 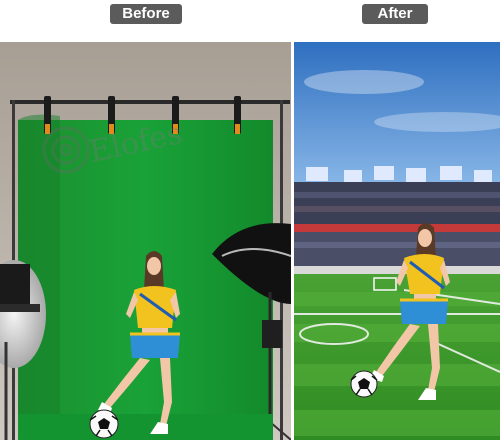 What do you see at coordinates (397, 203) in the screenshot?
I see `stadium-stands` at bounding box center [397, 203].